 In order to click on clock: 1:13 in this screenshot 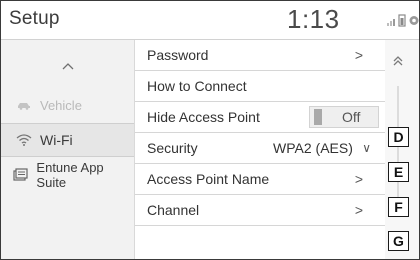, I will do `click(313, 19)`.